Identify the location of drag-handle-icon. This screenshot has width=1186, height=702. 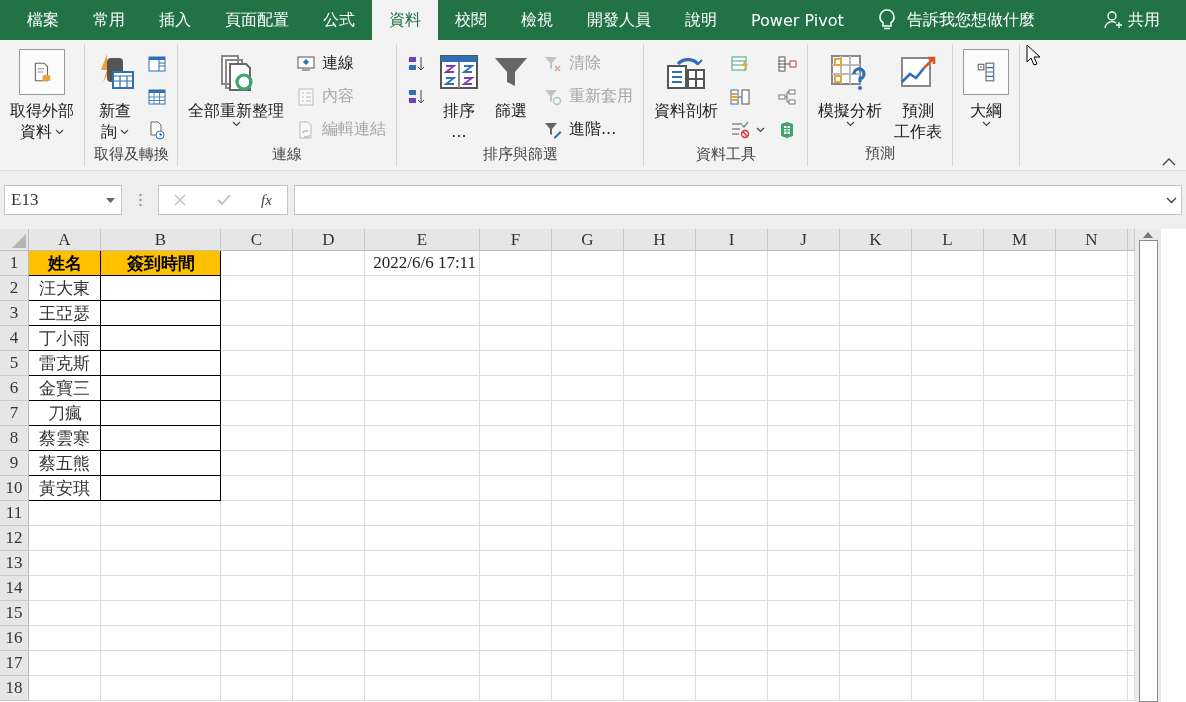
(140, 200).